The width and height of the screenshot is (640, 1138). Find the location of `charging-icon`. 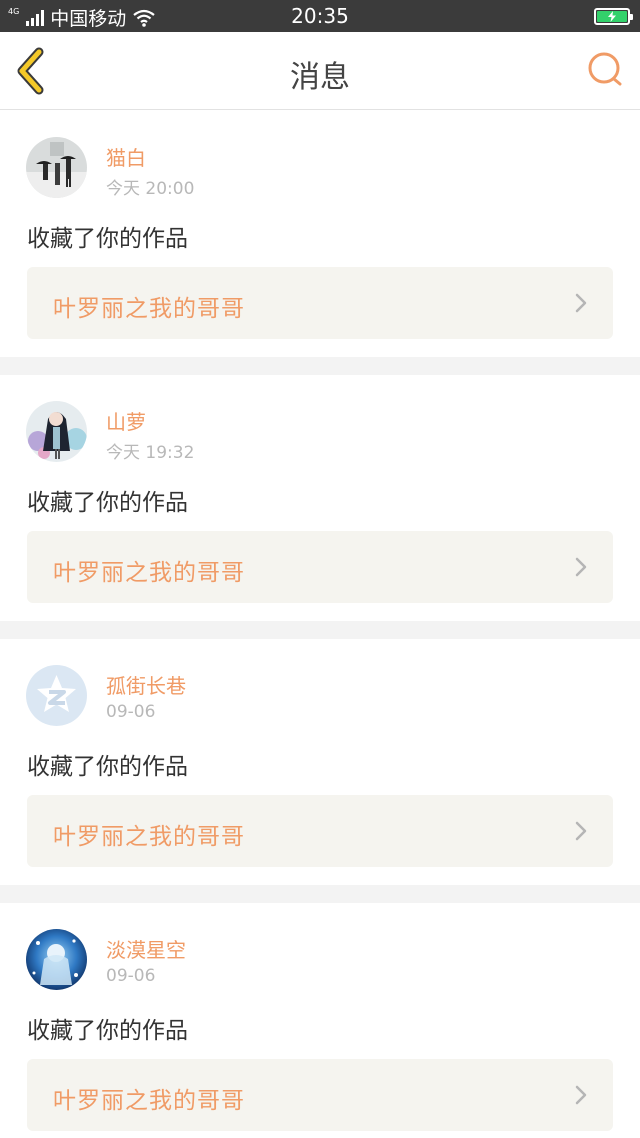

charging-icon is located at coordinates (612, 16).